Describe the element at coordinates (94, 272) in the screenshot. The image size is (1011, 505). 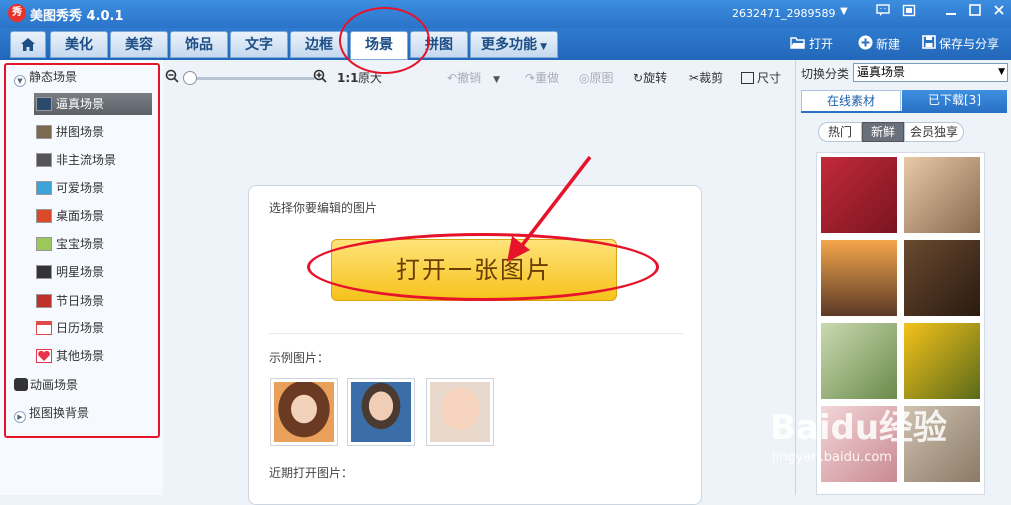
I see `sidebar-item-celebrity: 明星场景` at that location.